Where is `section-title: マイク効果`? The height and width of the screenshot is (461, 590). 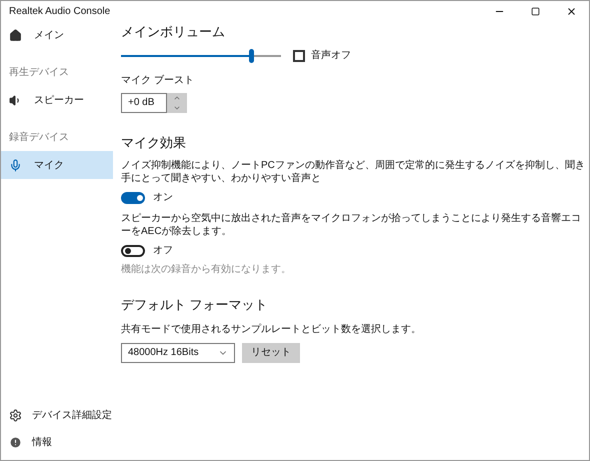 section-title: マイク効果 is located at coordinates (154, 143).